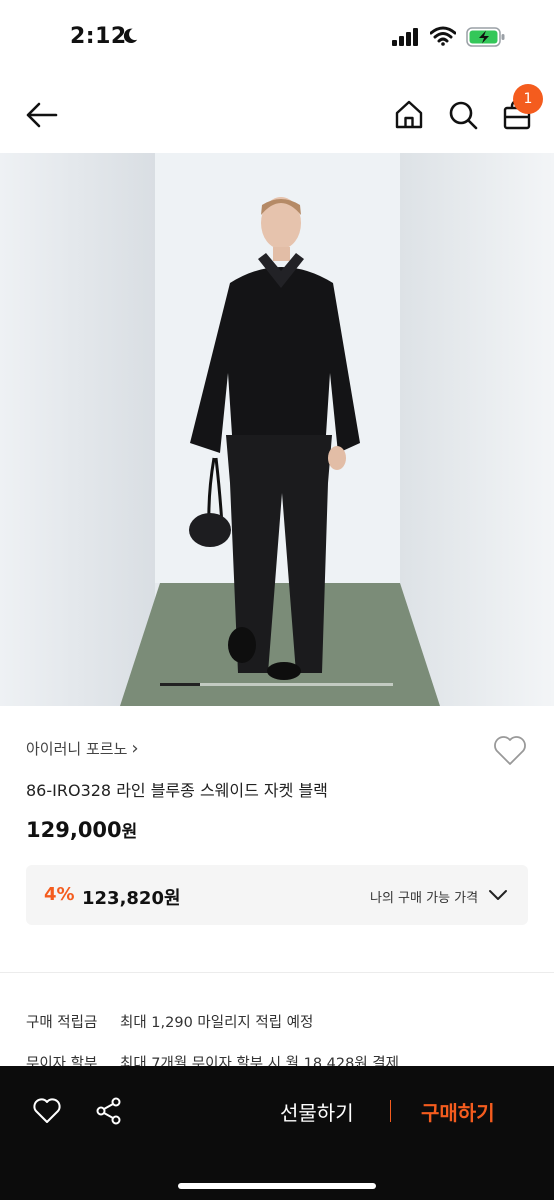 The width and height of the screenshot is (554, 1200). Describe the element at coordinates (528, 99) in the screenshot. I see `cart-count-badge: 1` at that location.